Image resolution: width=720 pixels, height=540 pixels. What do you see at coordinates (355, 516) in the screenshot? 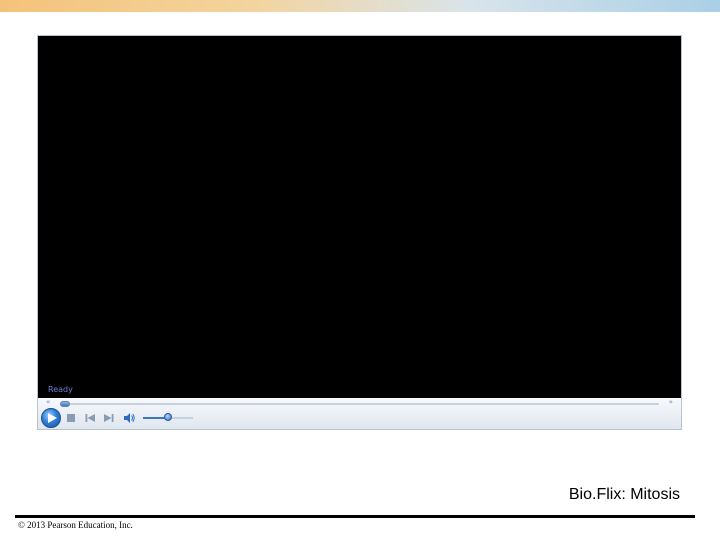
I see `footer-divider` at bounding box center [355, 516].